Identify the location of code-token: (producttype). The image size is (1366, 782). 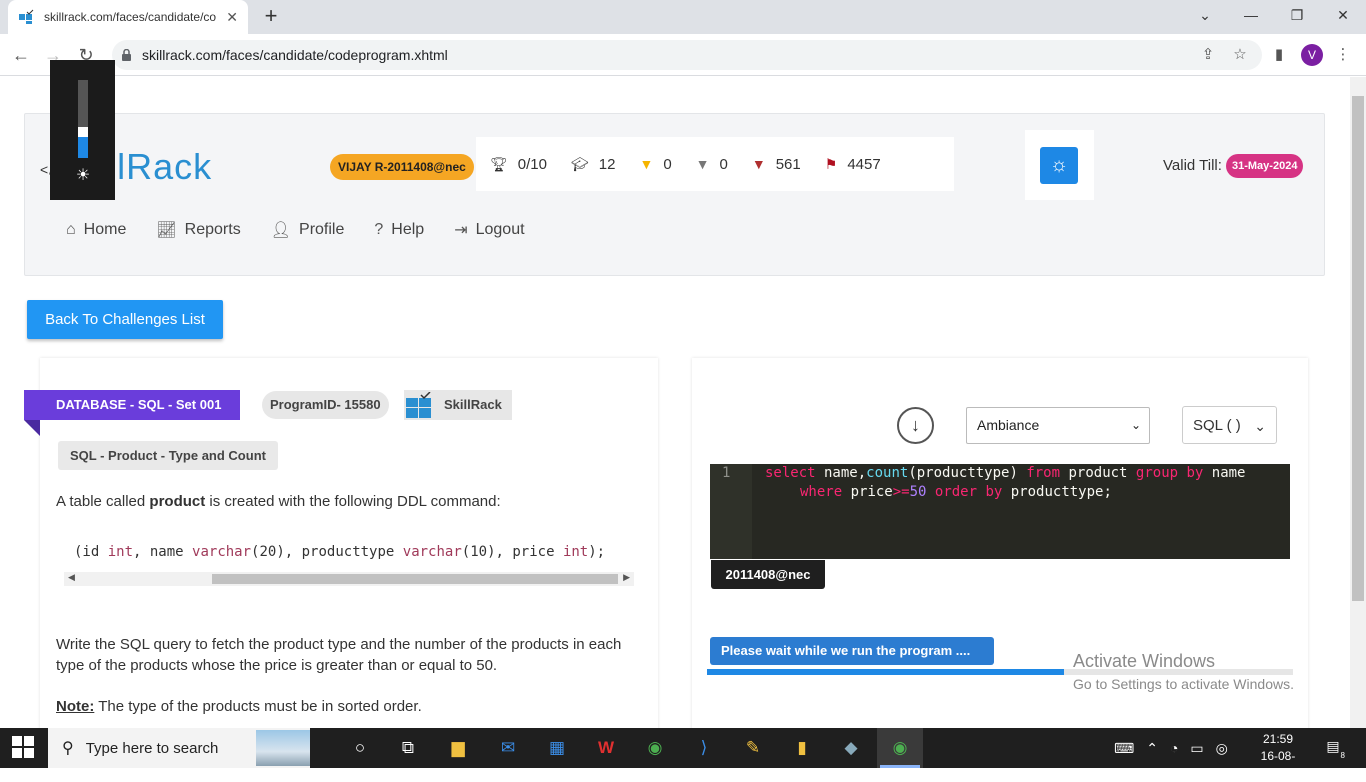
(967, 473).